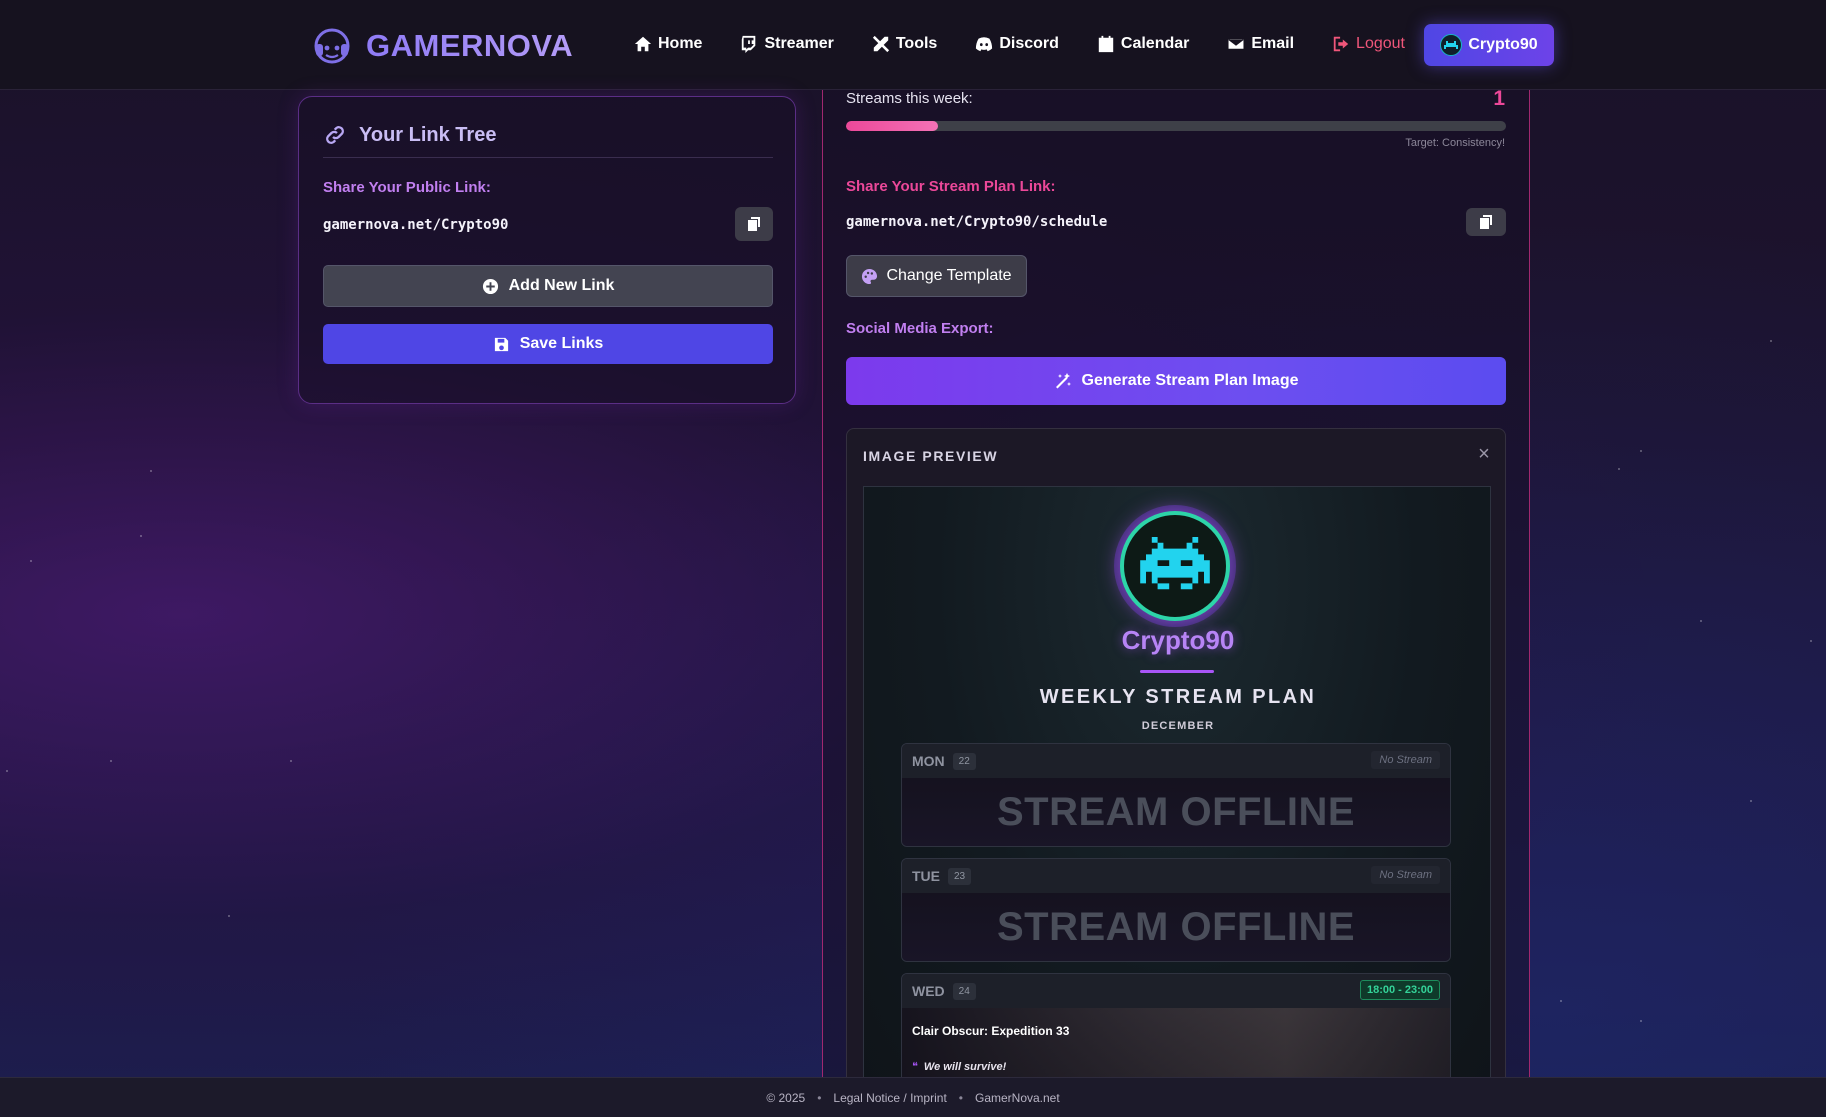  I want to click on link-tree-title: Your Link Tree, so click(548, 140).